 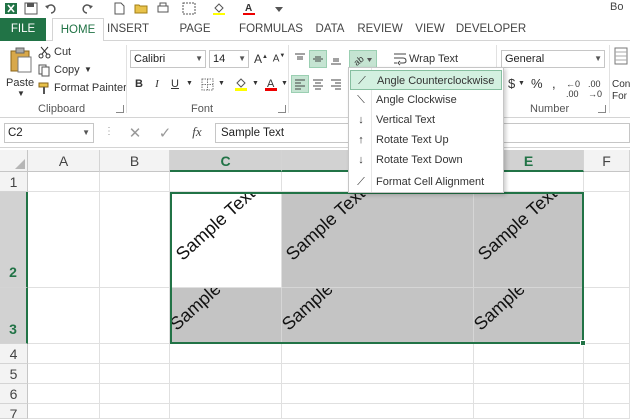 I want to click on menu-item-rotate-text-up: ↑ Rotate Text Up, so click(x=426, y=140).